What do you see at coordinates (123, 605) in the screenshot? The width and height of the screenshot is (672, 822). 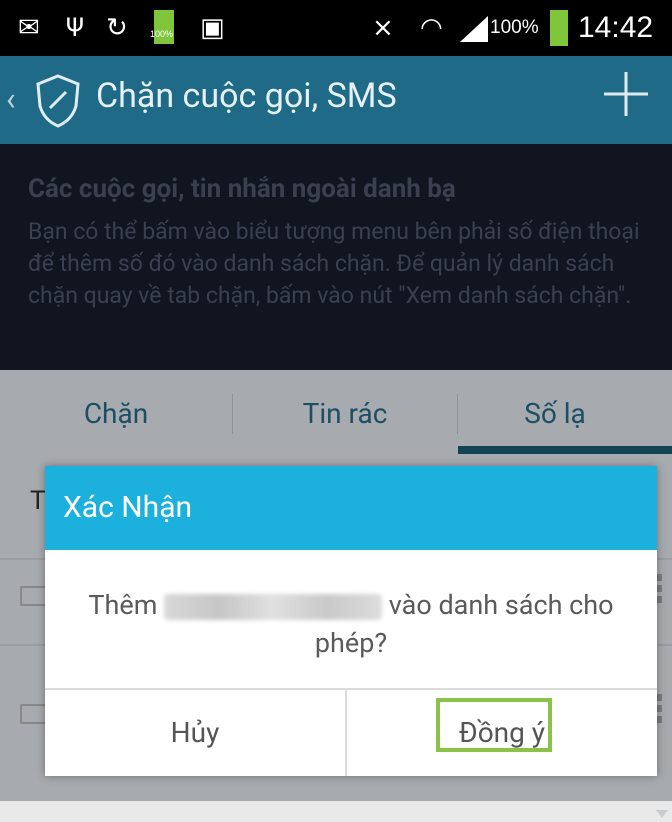 I see `message-prefix: Thêm` at bounding box center [123, 605].